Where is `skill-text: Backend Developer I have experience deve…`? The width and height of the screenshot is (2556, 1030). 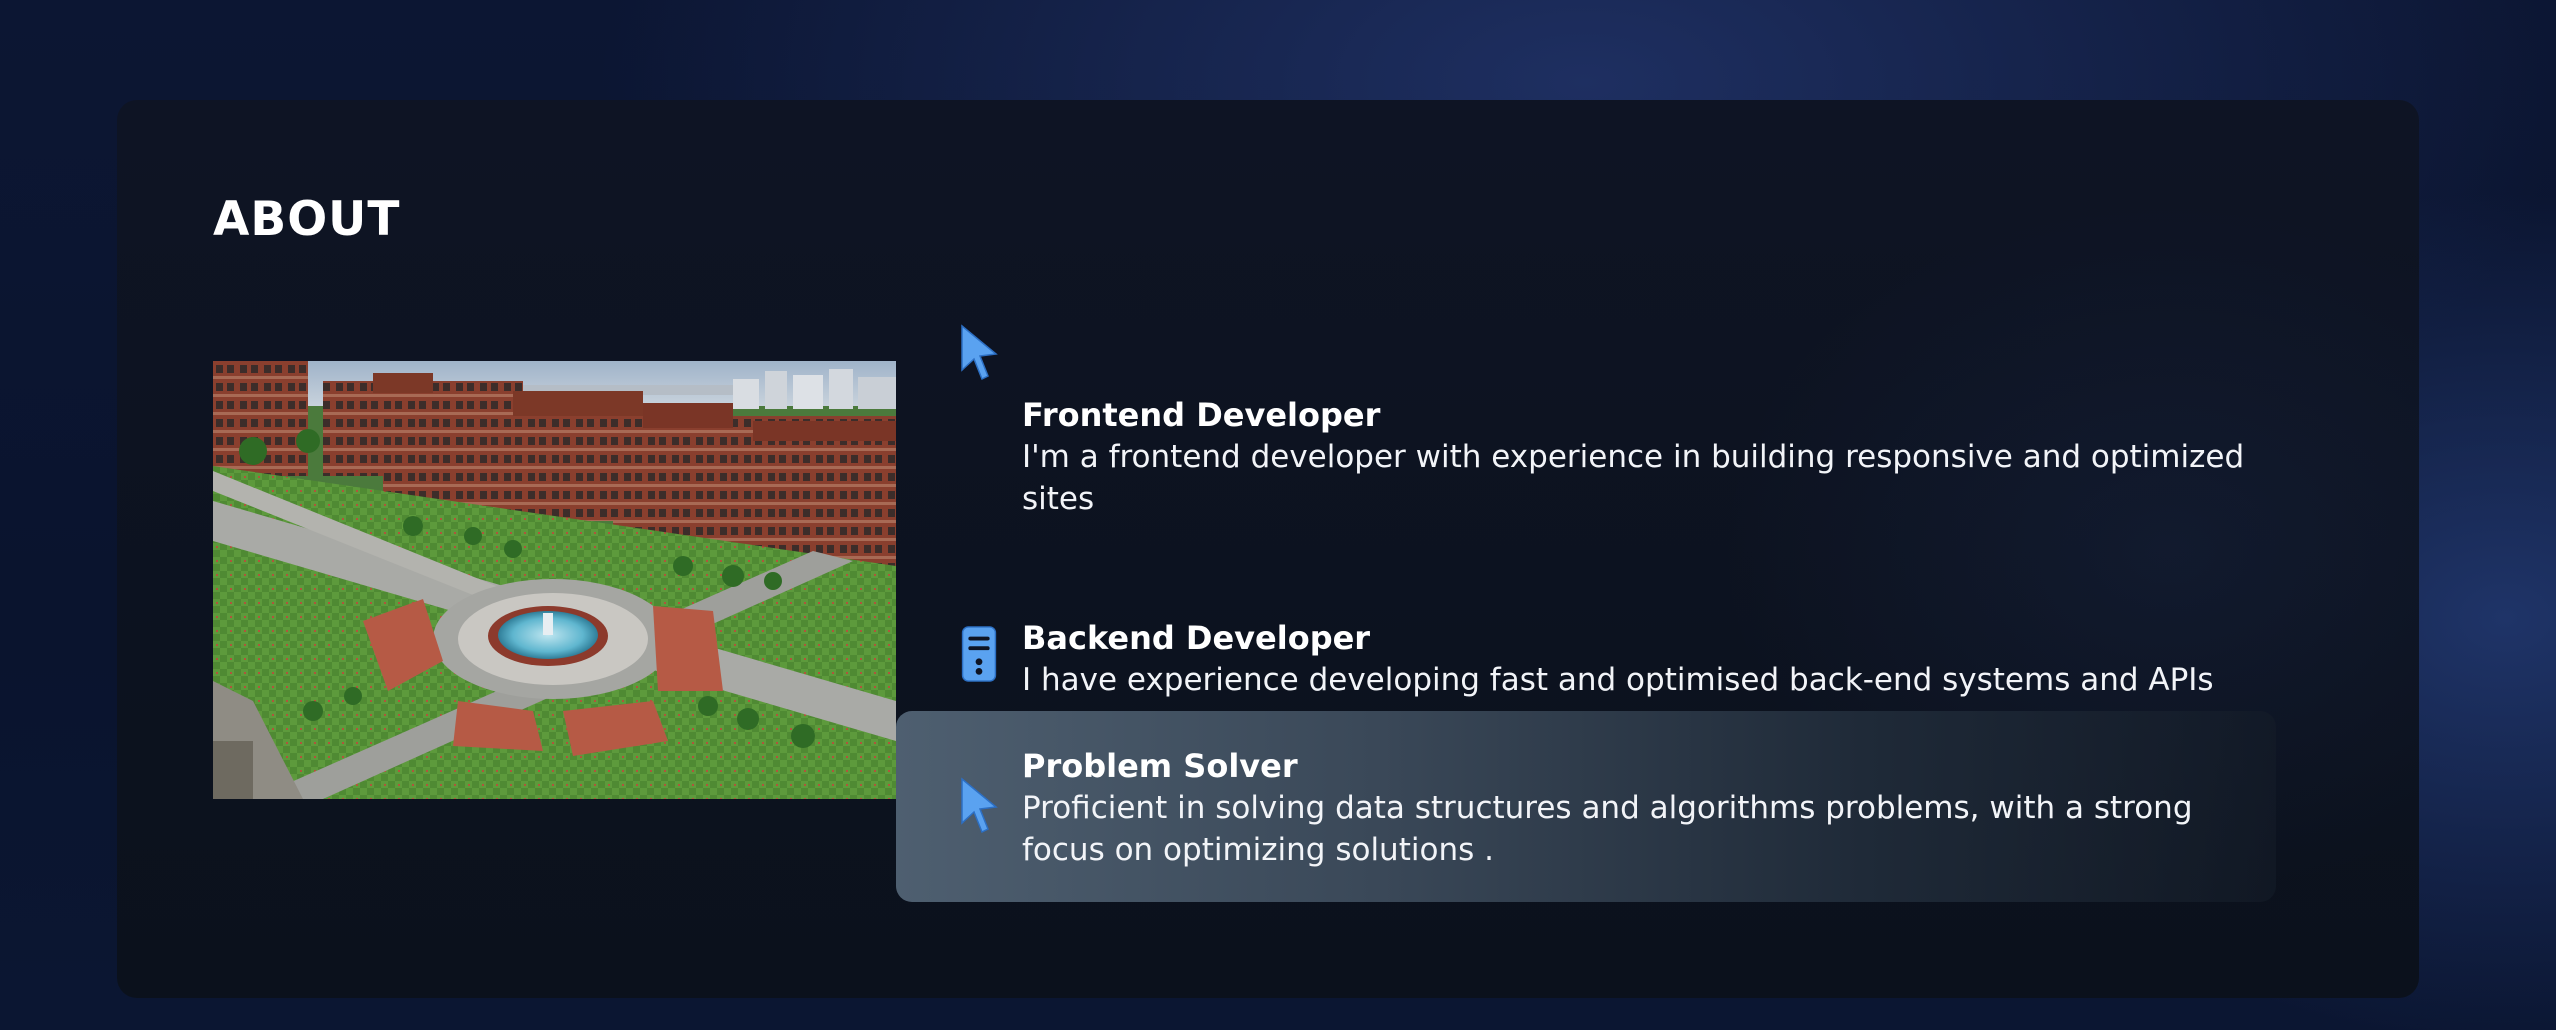 skill-text: Backend Developer I have experience deve… is located at coordinates (1634, 659).